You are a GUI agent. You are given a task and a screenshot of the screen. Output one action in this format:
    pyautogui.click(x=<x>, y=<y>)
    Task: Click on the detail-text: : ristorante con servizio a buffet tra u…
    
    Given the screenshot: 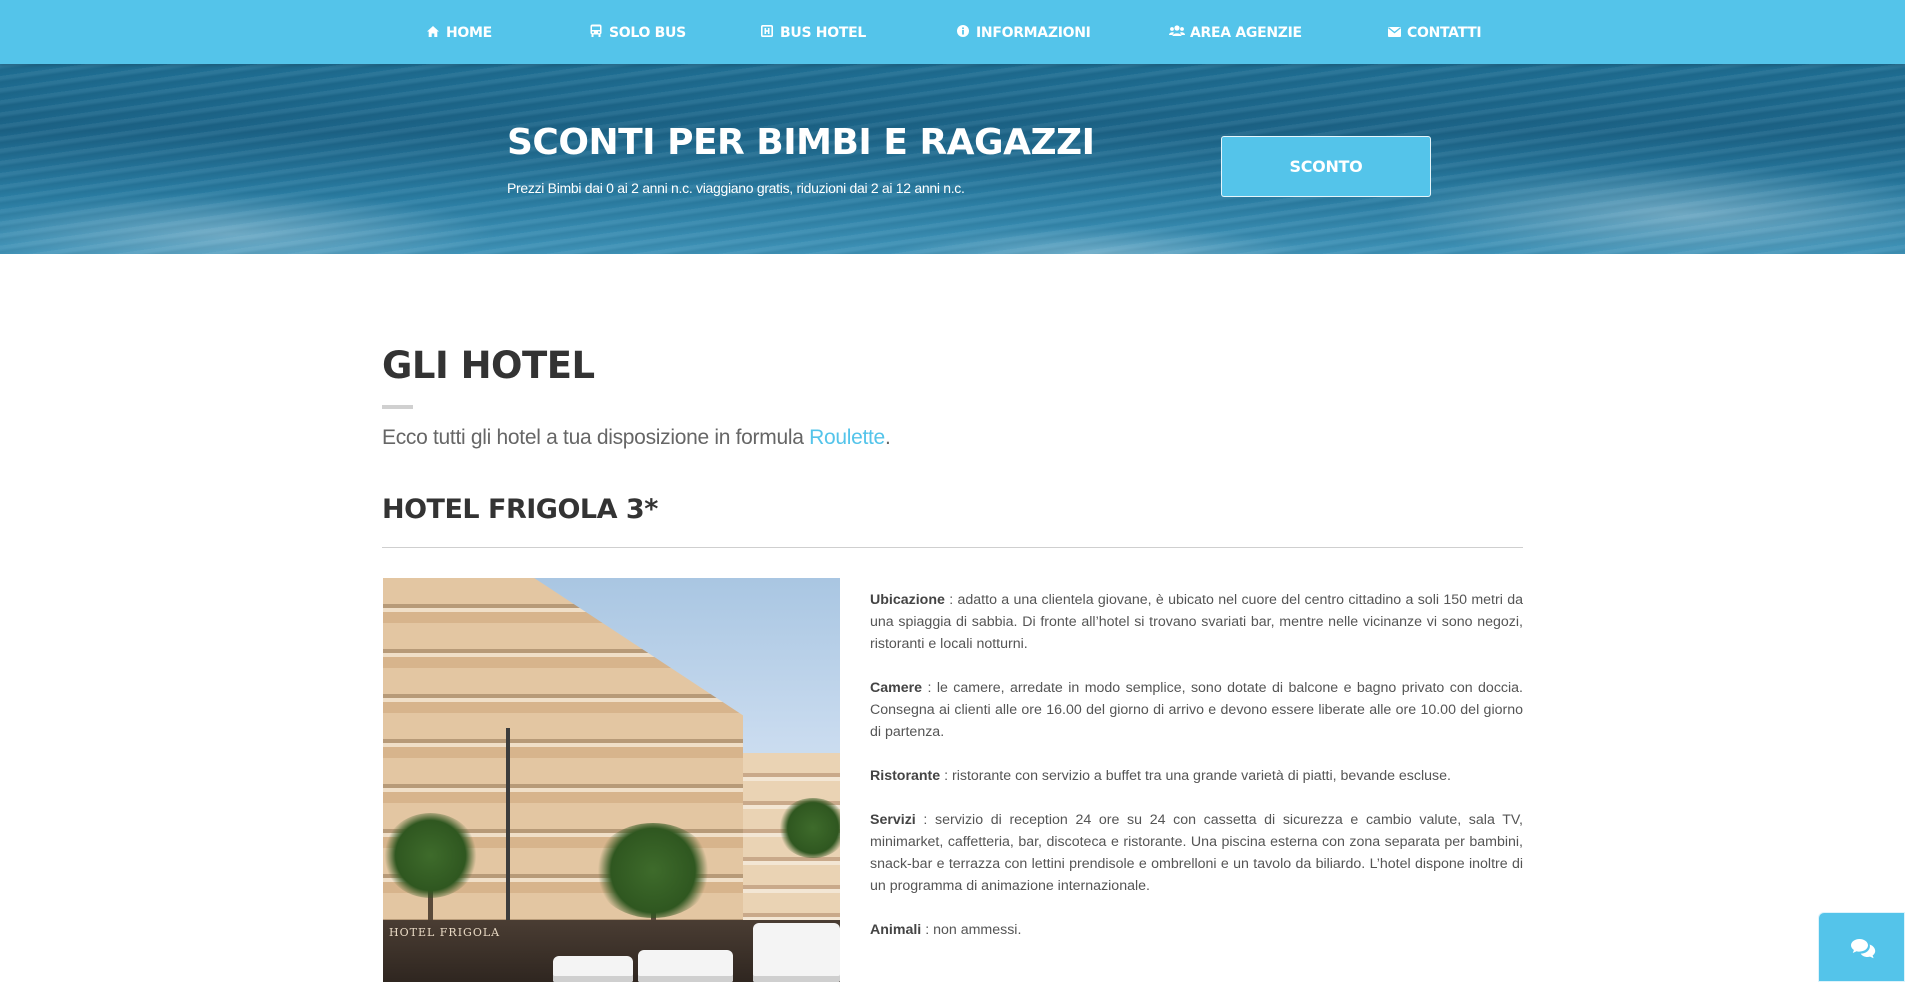 What is the action you would take?
    pyautogui.click(x=1195, y=776)
    